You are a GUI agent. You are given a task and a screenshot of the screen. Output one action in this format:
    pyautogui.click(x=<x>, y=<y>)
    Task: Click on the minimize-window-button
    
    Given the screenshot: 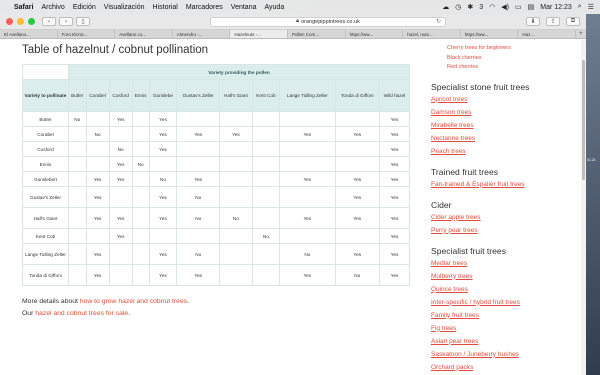 What is the action you would take?
    pyautogui.click(x=20, y=21)
    